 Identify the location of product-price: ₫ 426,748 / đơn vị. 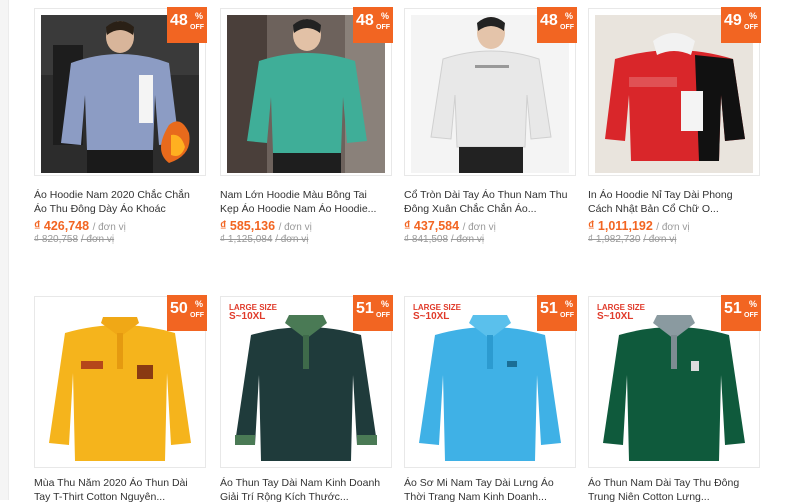
(80, 226).